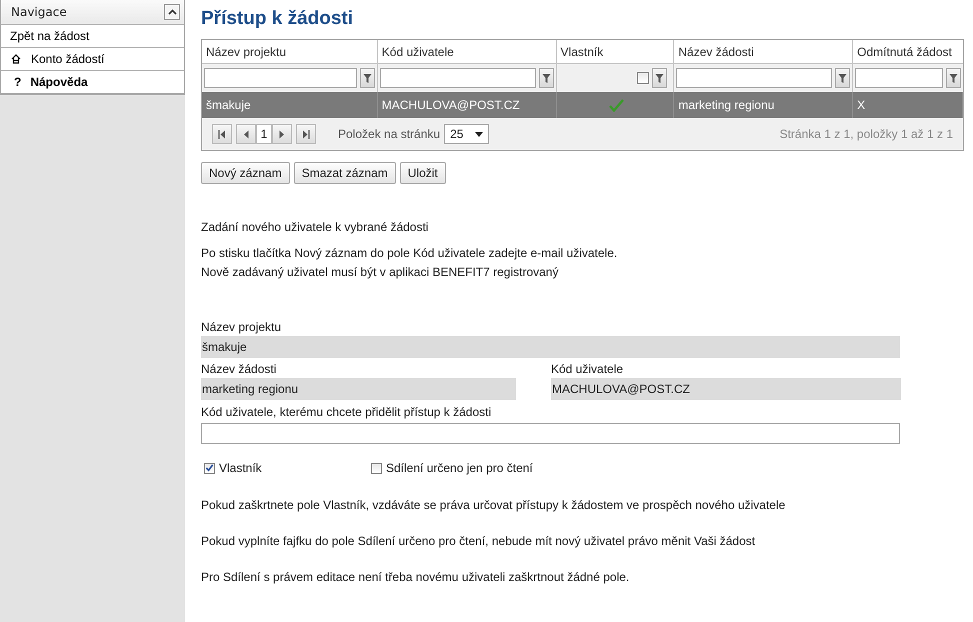 The image size is (973, 622). I want to click on last-page-button, so click(306, 134).